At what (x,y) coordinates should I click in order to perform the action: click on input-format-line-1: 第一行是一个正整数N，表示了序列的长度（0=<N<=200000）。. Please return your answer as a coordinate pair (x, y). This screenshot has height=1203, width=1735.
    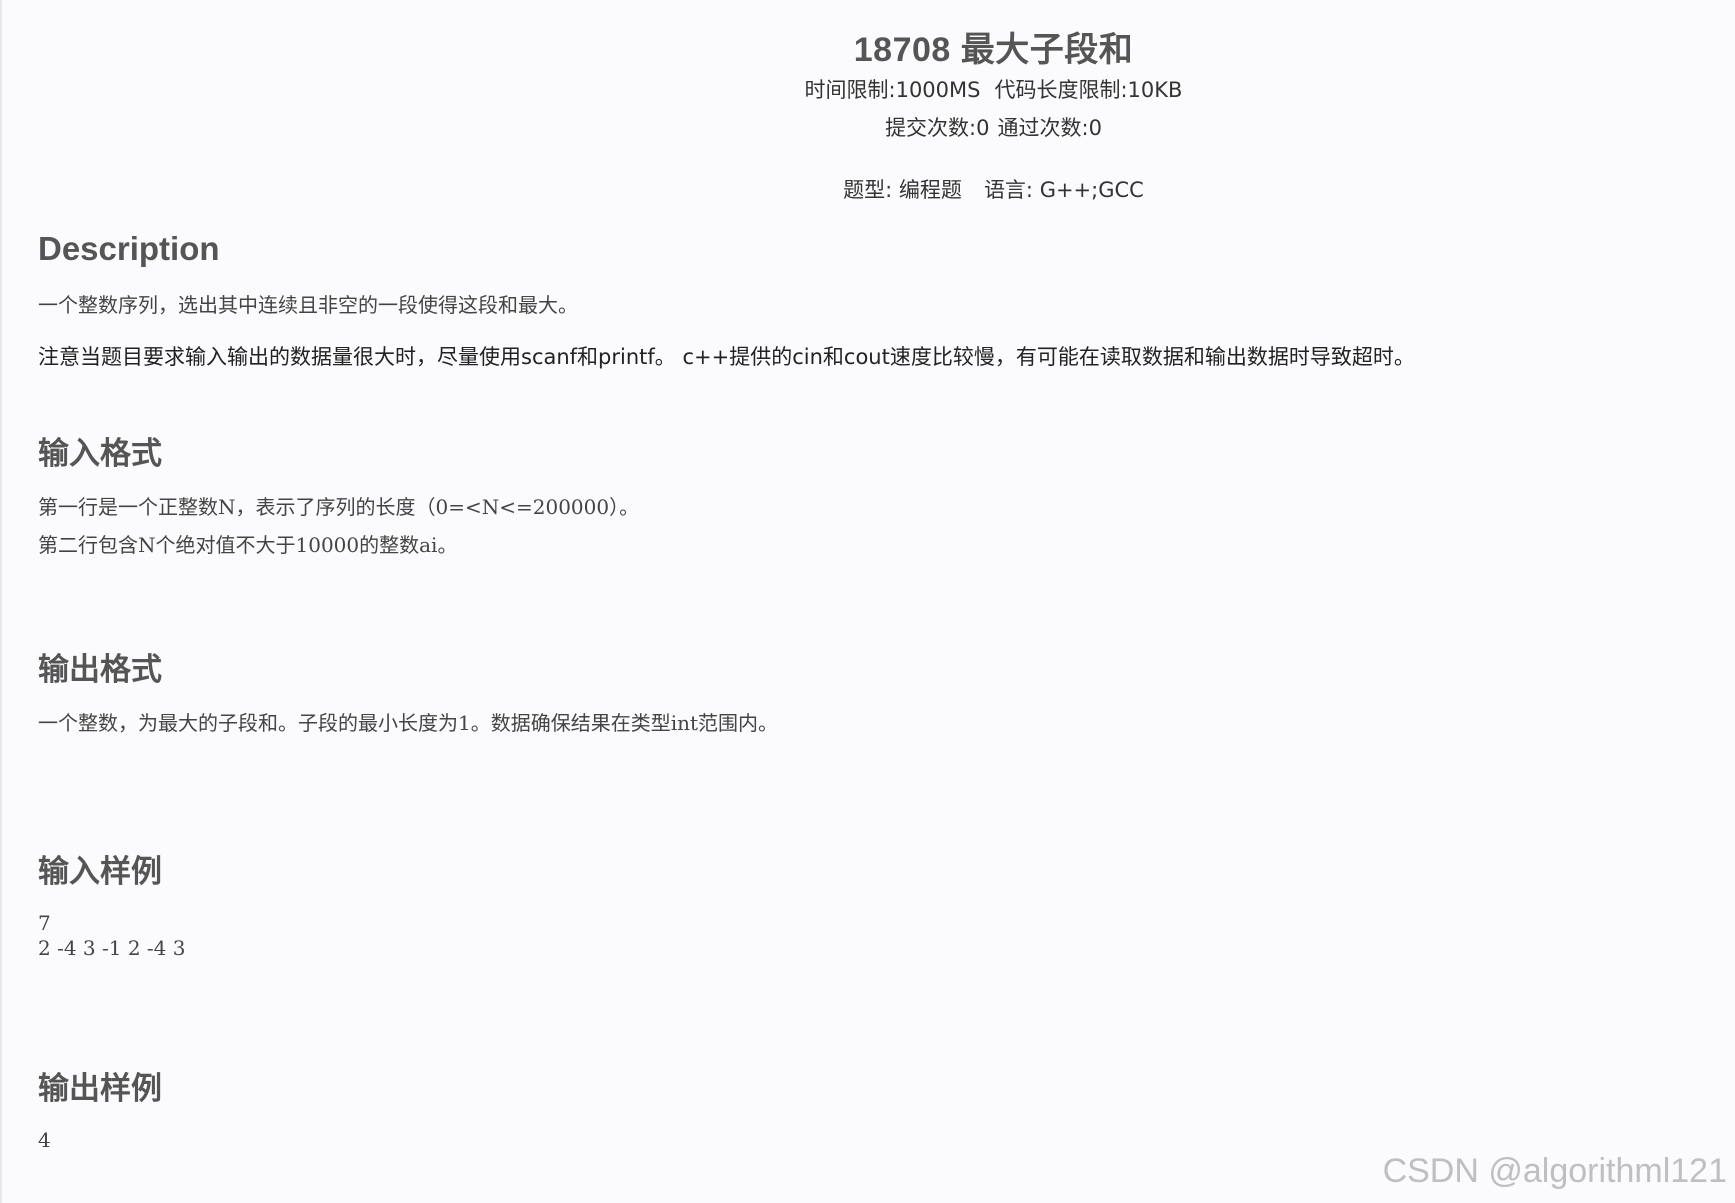
    Looking at the image, I should click on (339, 507).